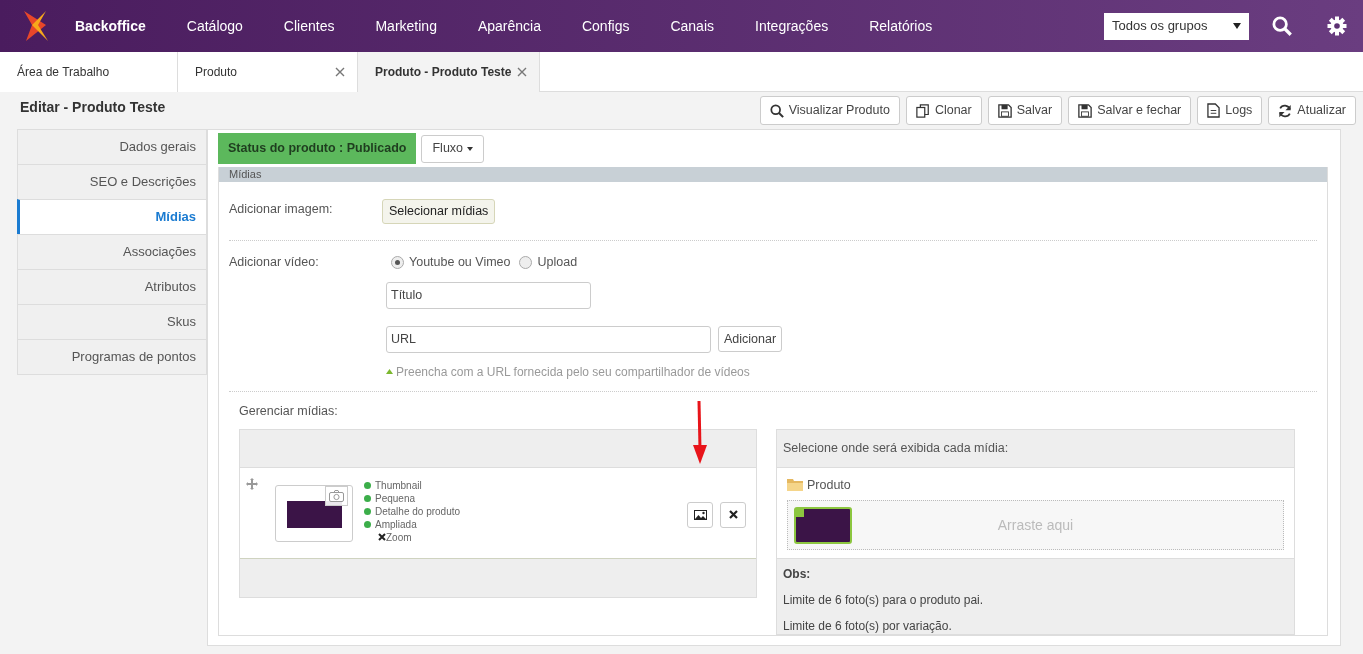 The image size is (1363, 654). I want to click on sidebar-item: Skus, so click(112, 322).